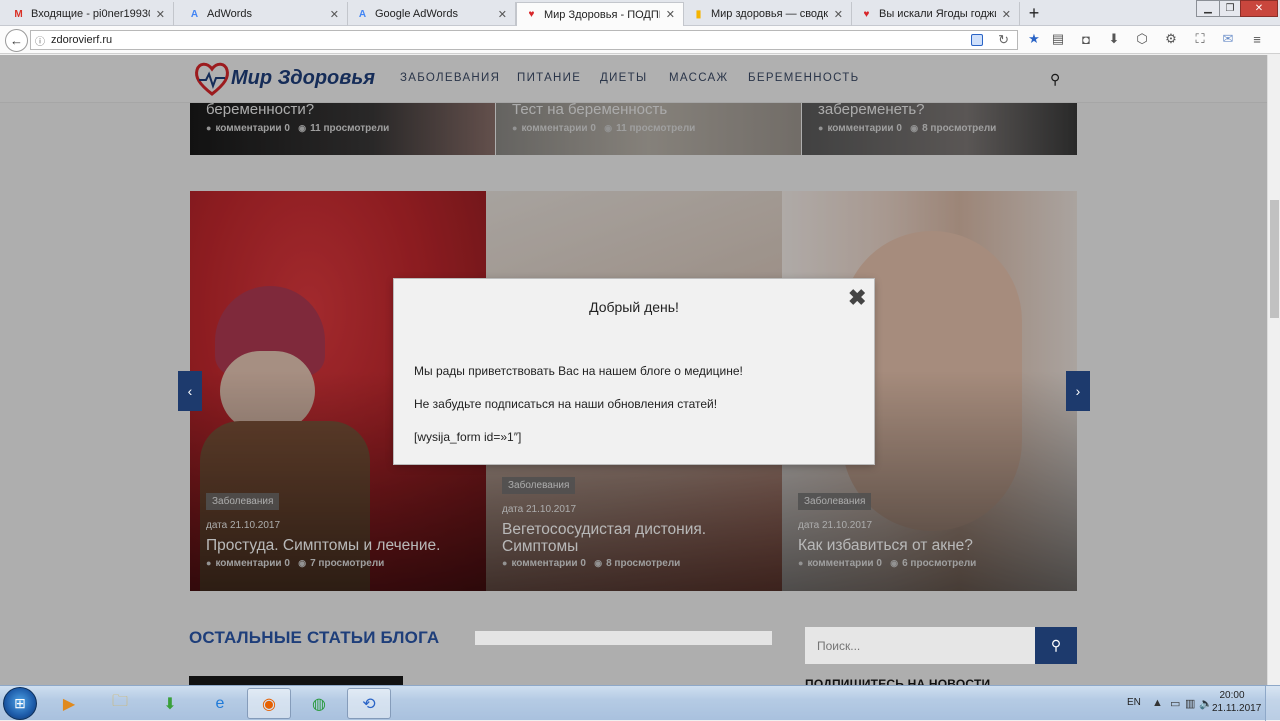 This screenshot has height=721, width=1280. I want to click on clock-date: 21.11.2017, so click(1237, 708).